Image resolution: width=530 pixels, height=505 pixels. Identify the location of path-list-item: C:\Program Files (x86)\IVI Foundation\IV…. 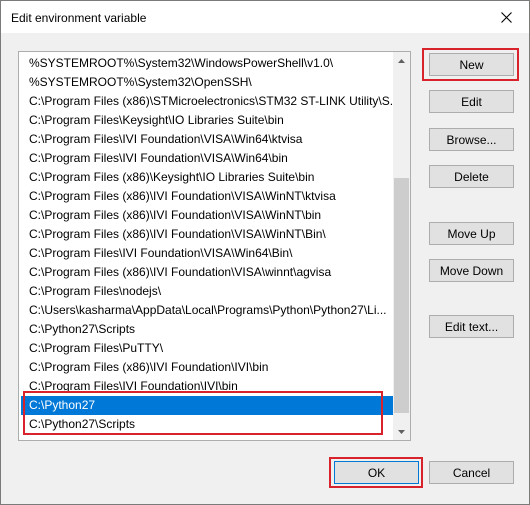
(207, 367).